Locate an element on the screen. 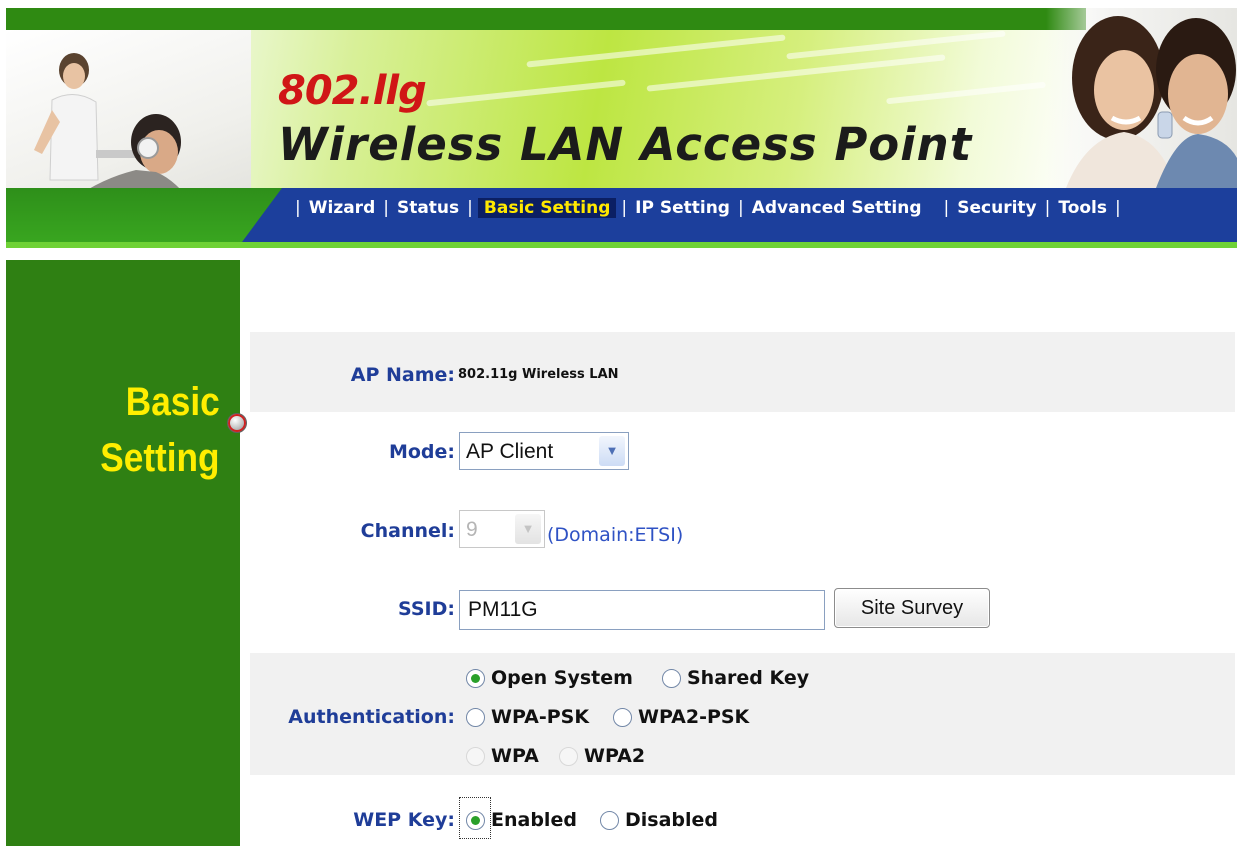 The width and height of the screenshot is (1237, 846). brand-logo: 802.llg is located at coordinates (352, 91).